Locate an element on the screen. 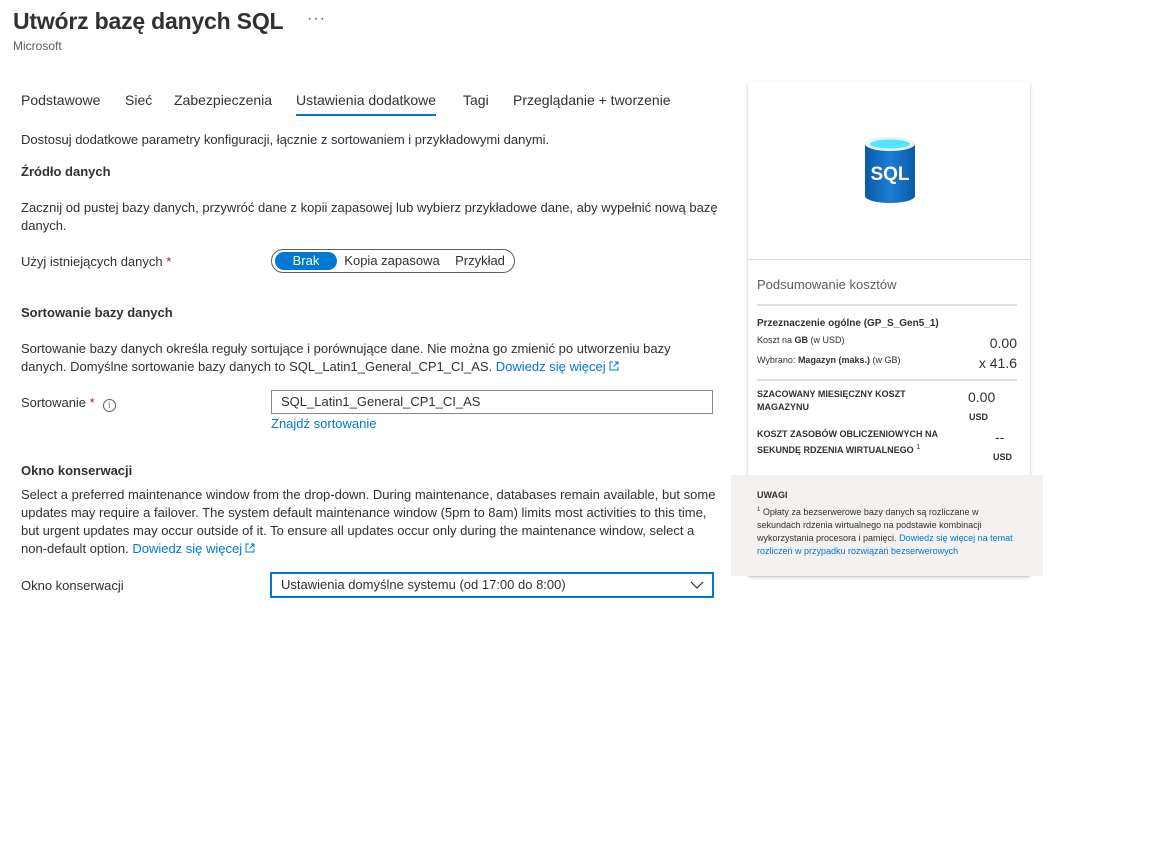 The width and height of the screenshot is (1156, 850). cost-per-gb-pre: Koszt na is located at coordinates (776, 340).